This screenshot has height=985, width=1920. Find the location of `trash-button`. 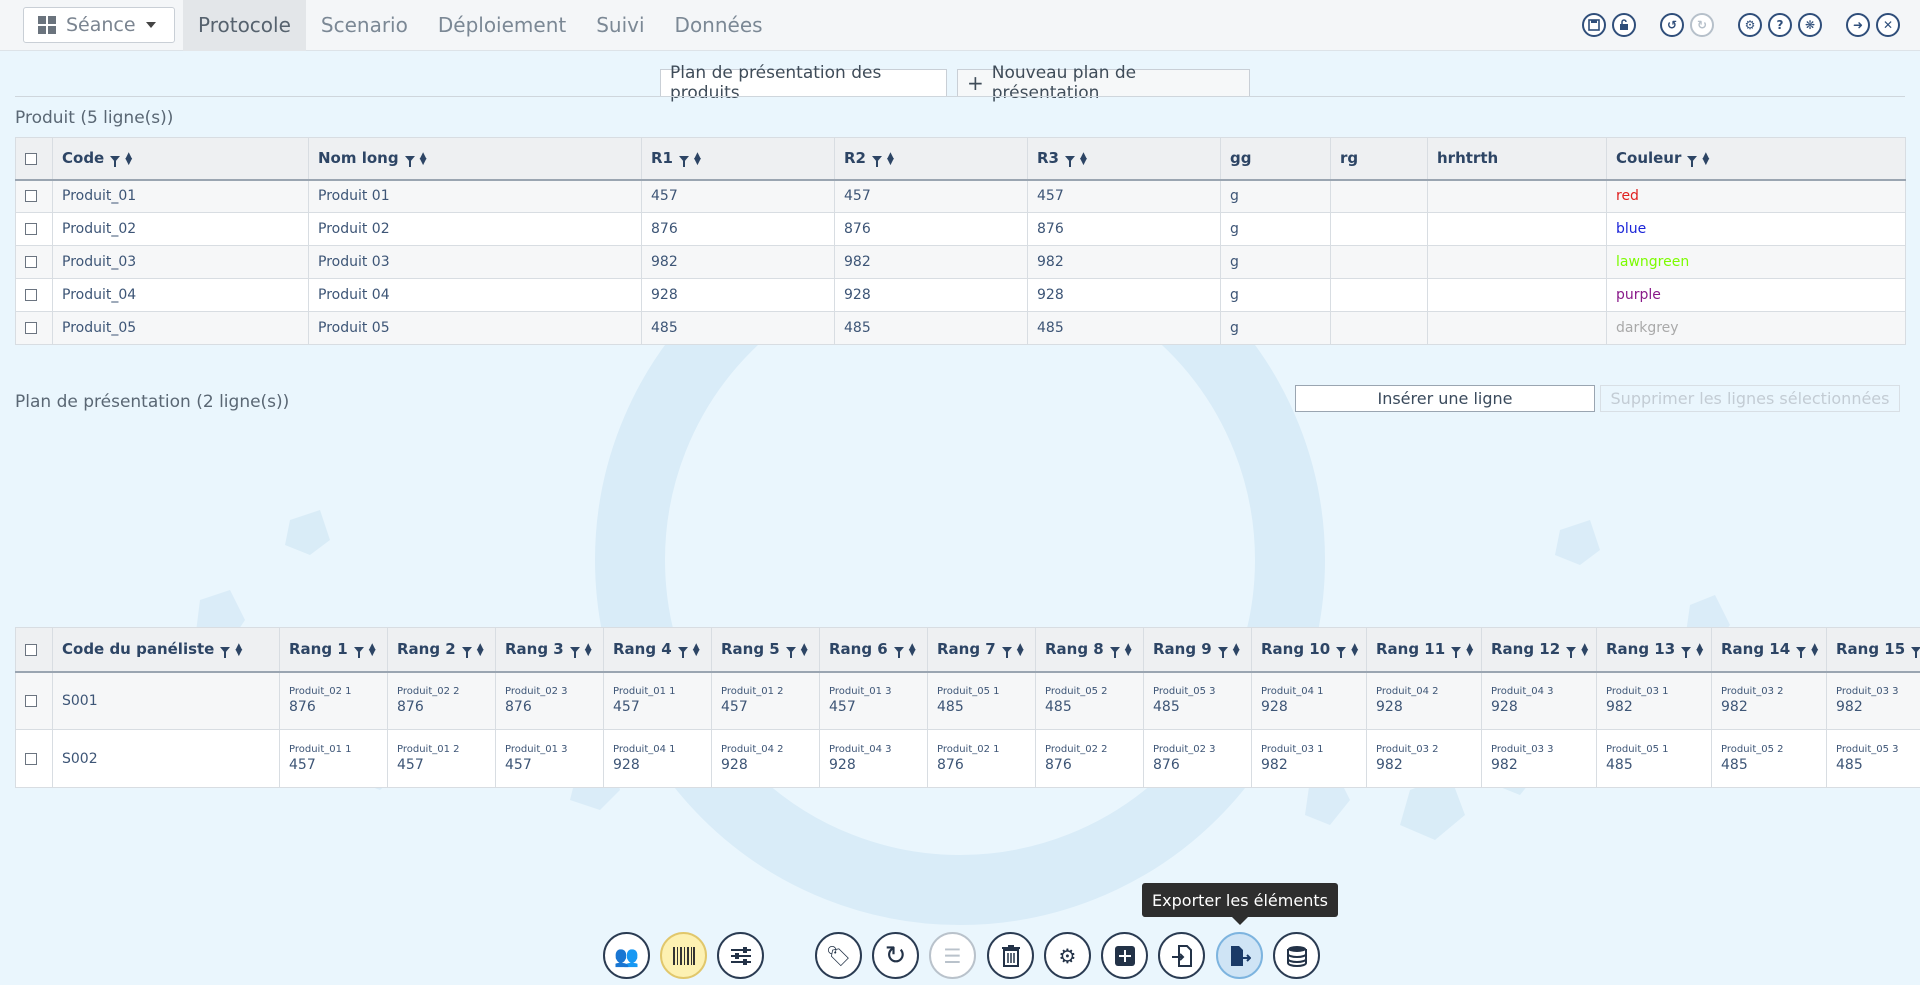

trash-button is located at coordinates (1010, 955).